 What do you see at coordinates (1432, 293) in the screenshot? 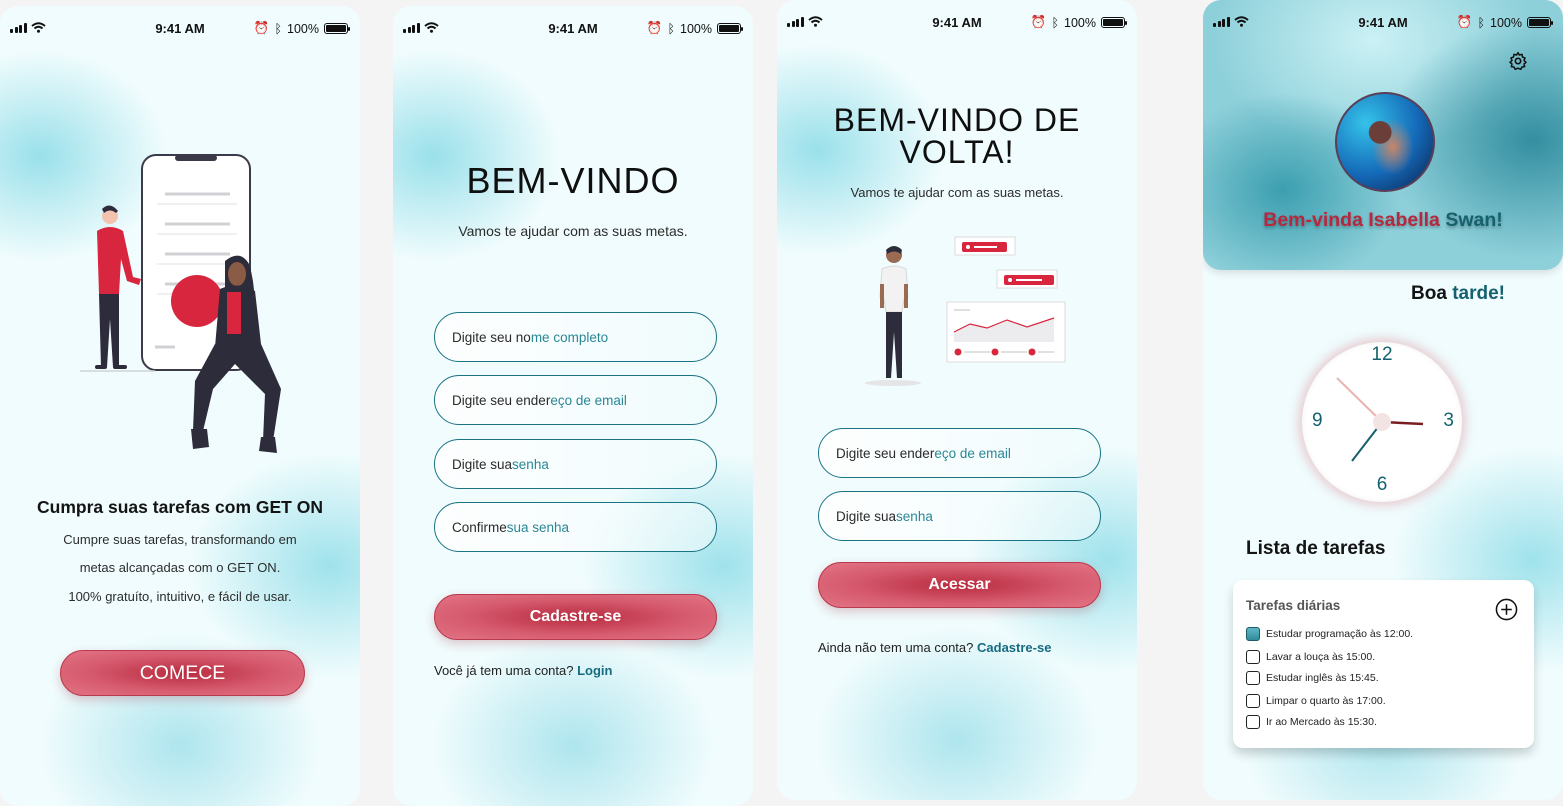
I see `greeting-prefix: Boa` at bounding box center [1432, 293].